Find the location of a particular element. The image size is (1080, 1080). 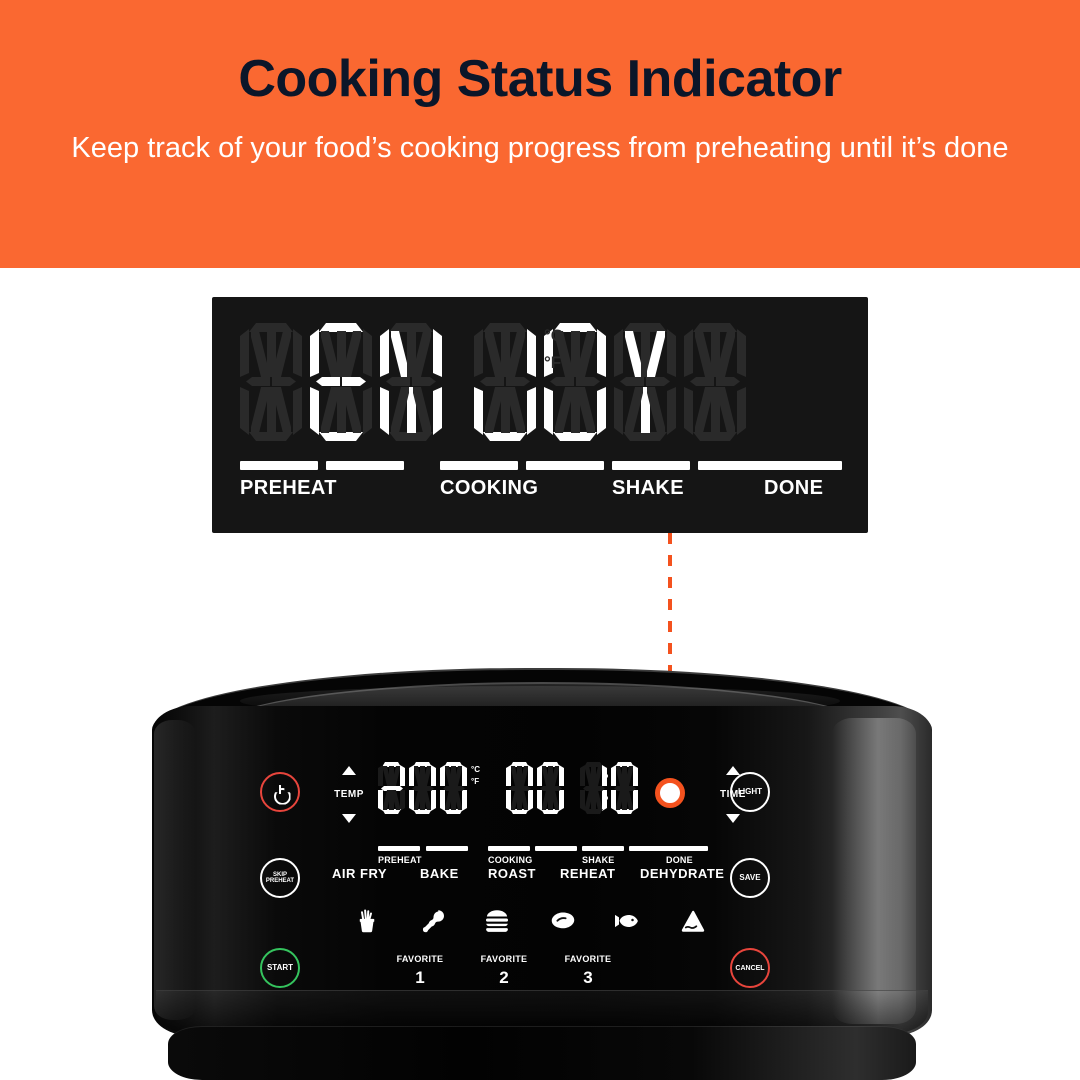

start-button: START is located at coordinates (280, 968).